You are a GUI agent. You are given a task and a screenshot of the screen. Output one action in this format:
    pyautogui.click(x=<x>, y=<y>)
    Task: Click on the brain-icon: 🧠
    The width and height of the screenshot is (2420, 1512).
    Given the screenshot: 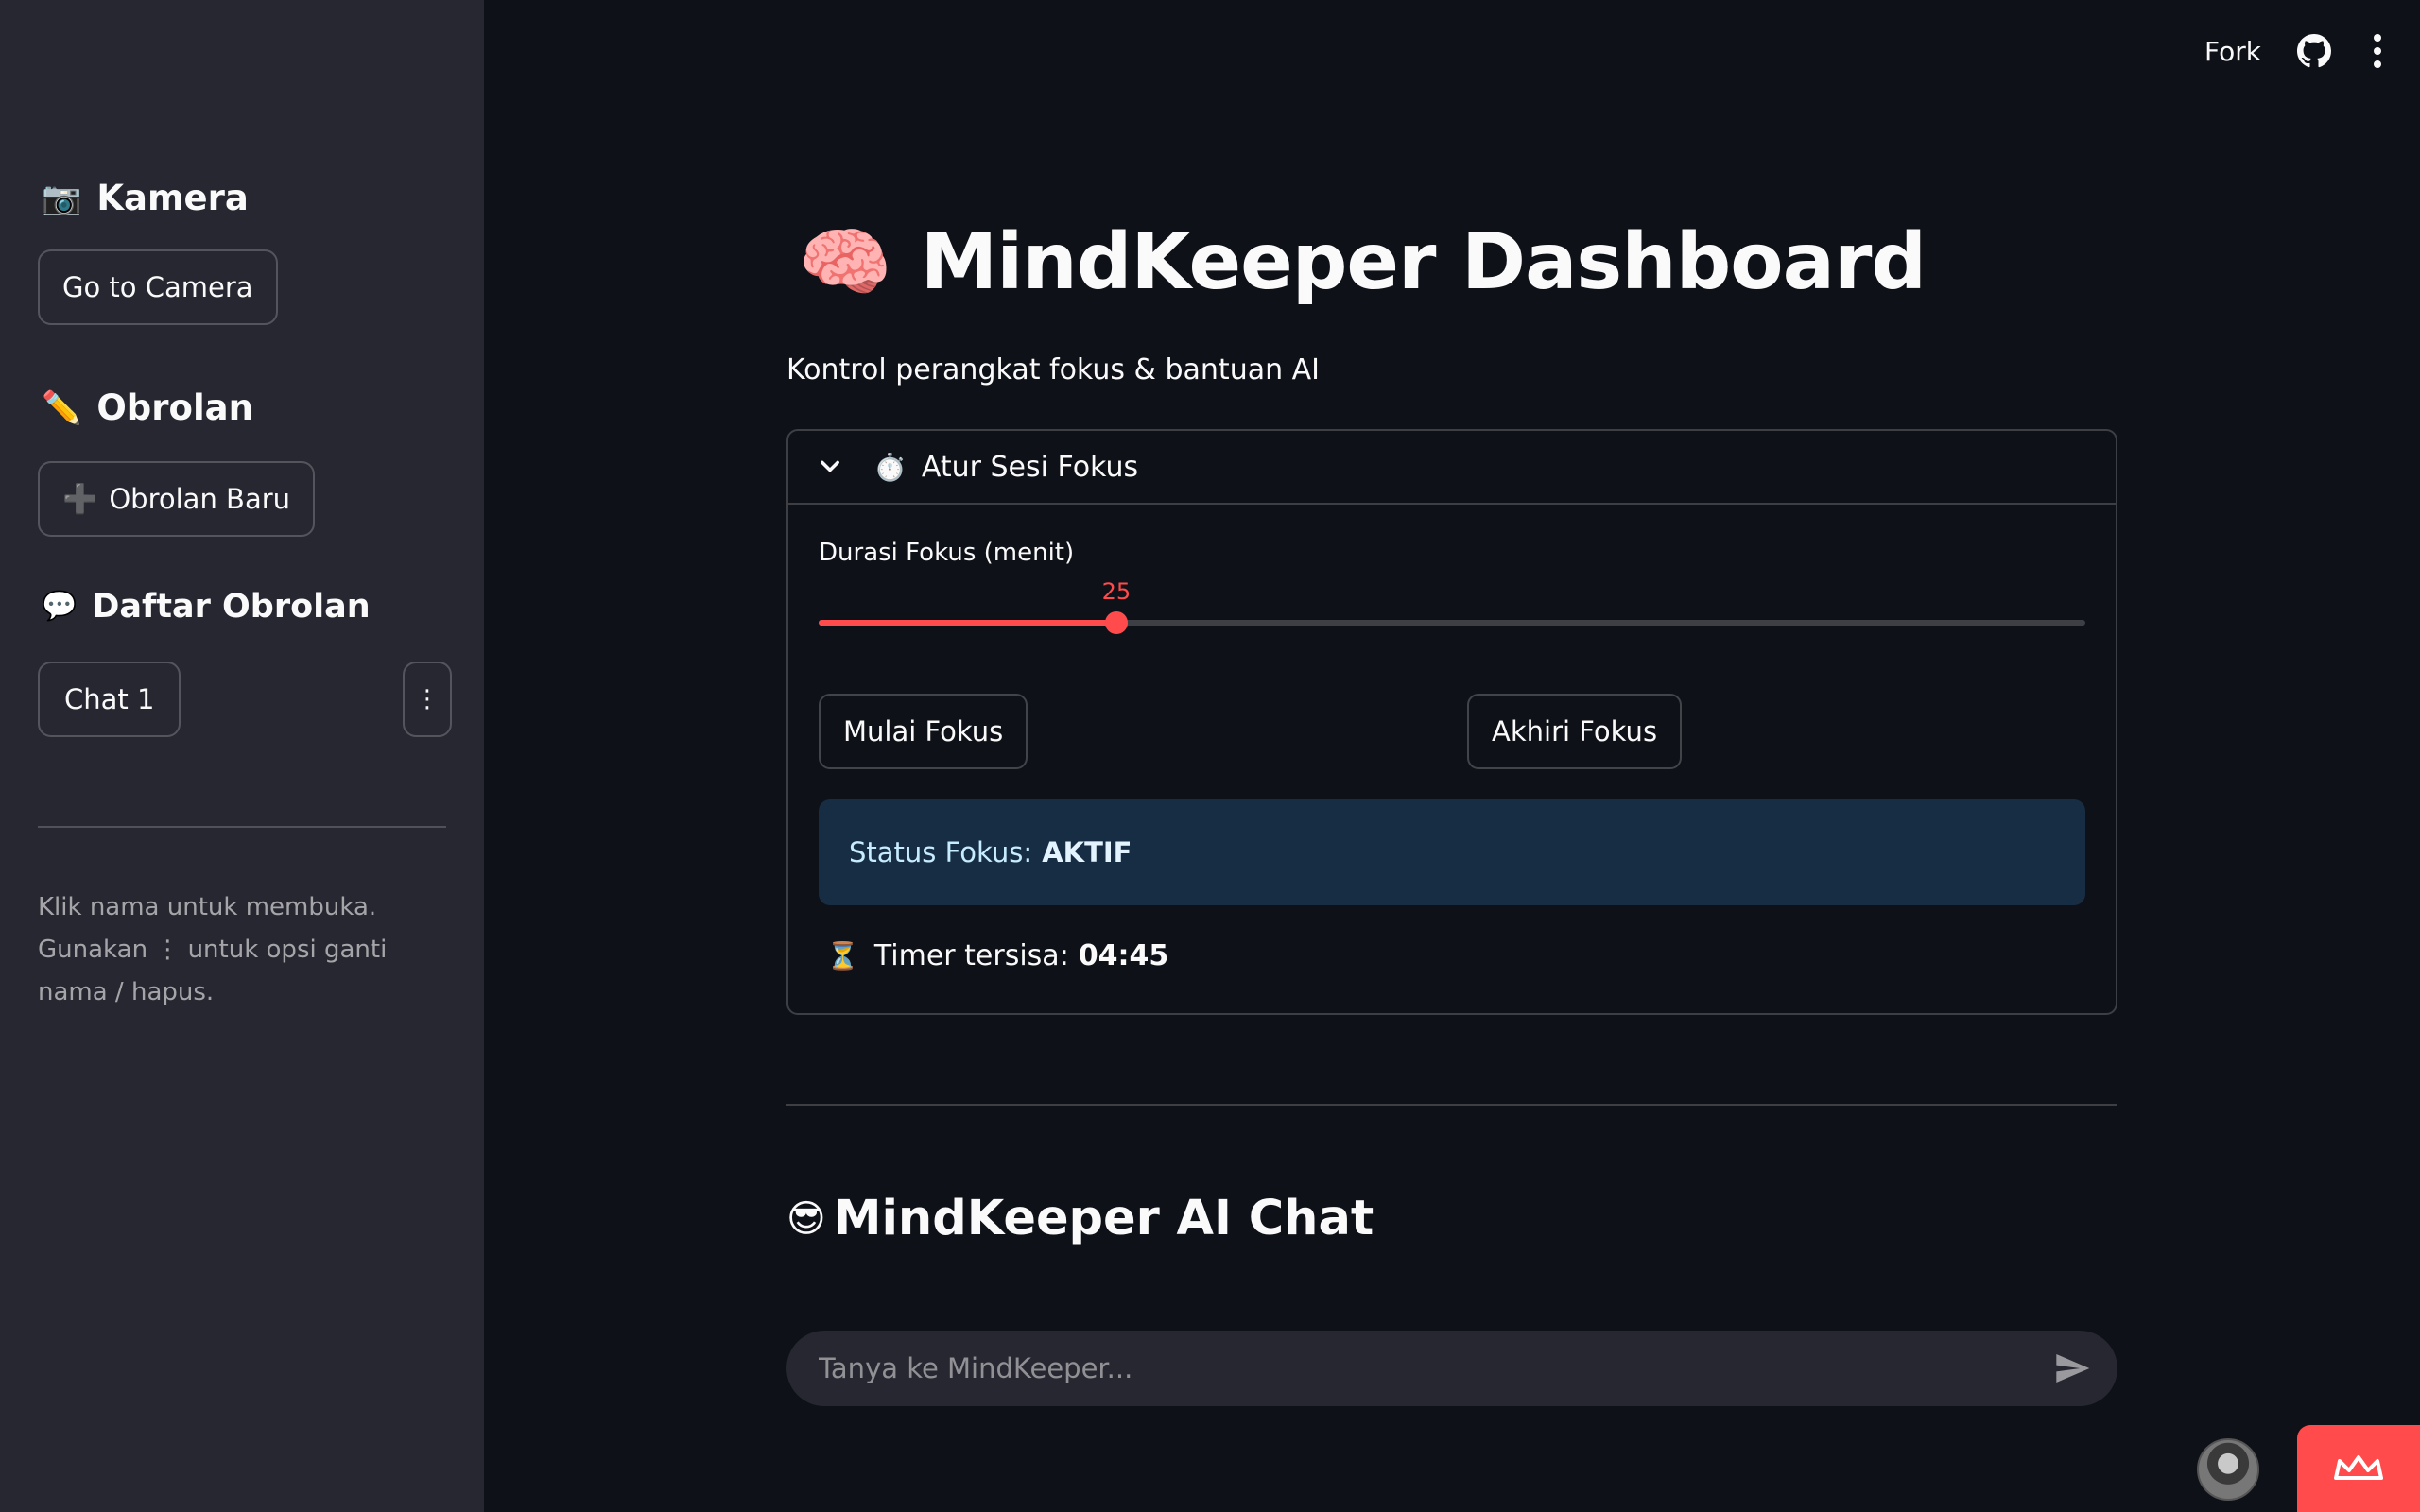 What is the action you would take?
    pyautogui.click(x=845, y=261)
    